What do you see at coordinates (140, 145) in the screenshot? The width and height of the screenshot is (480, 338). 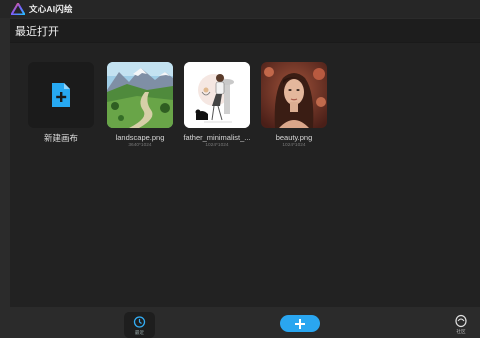 I see `file-dimensions: 3640*1024` at bounding box center [140, 145].